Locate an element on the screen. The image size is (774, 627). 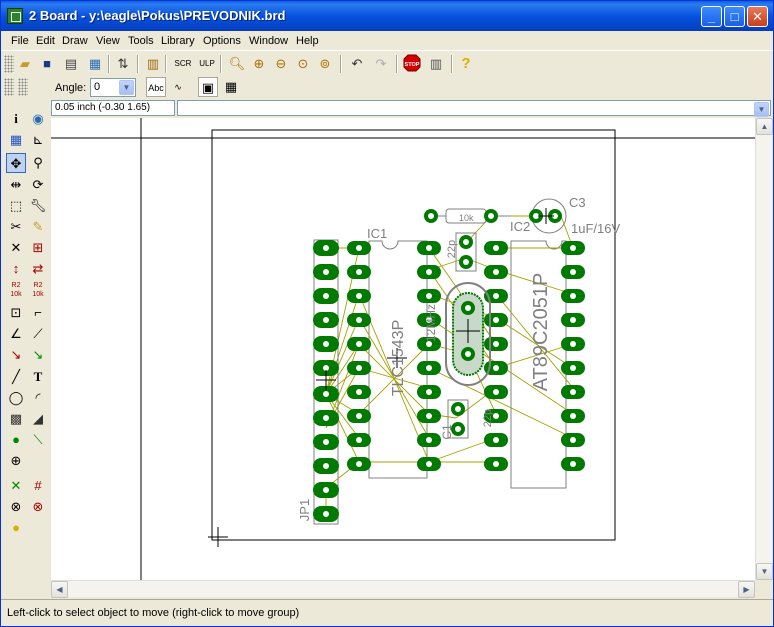
angle-select: 0 ▼ is located at coordinates (113, 87).